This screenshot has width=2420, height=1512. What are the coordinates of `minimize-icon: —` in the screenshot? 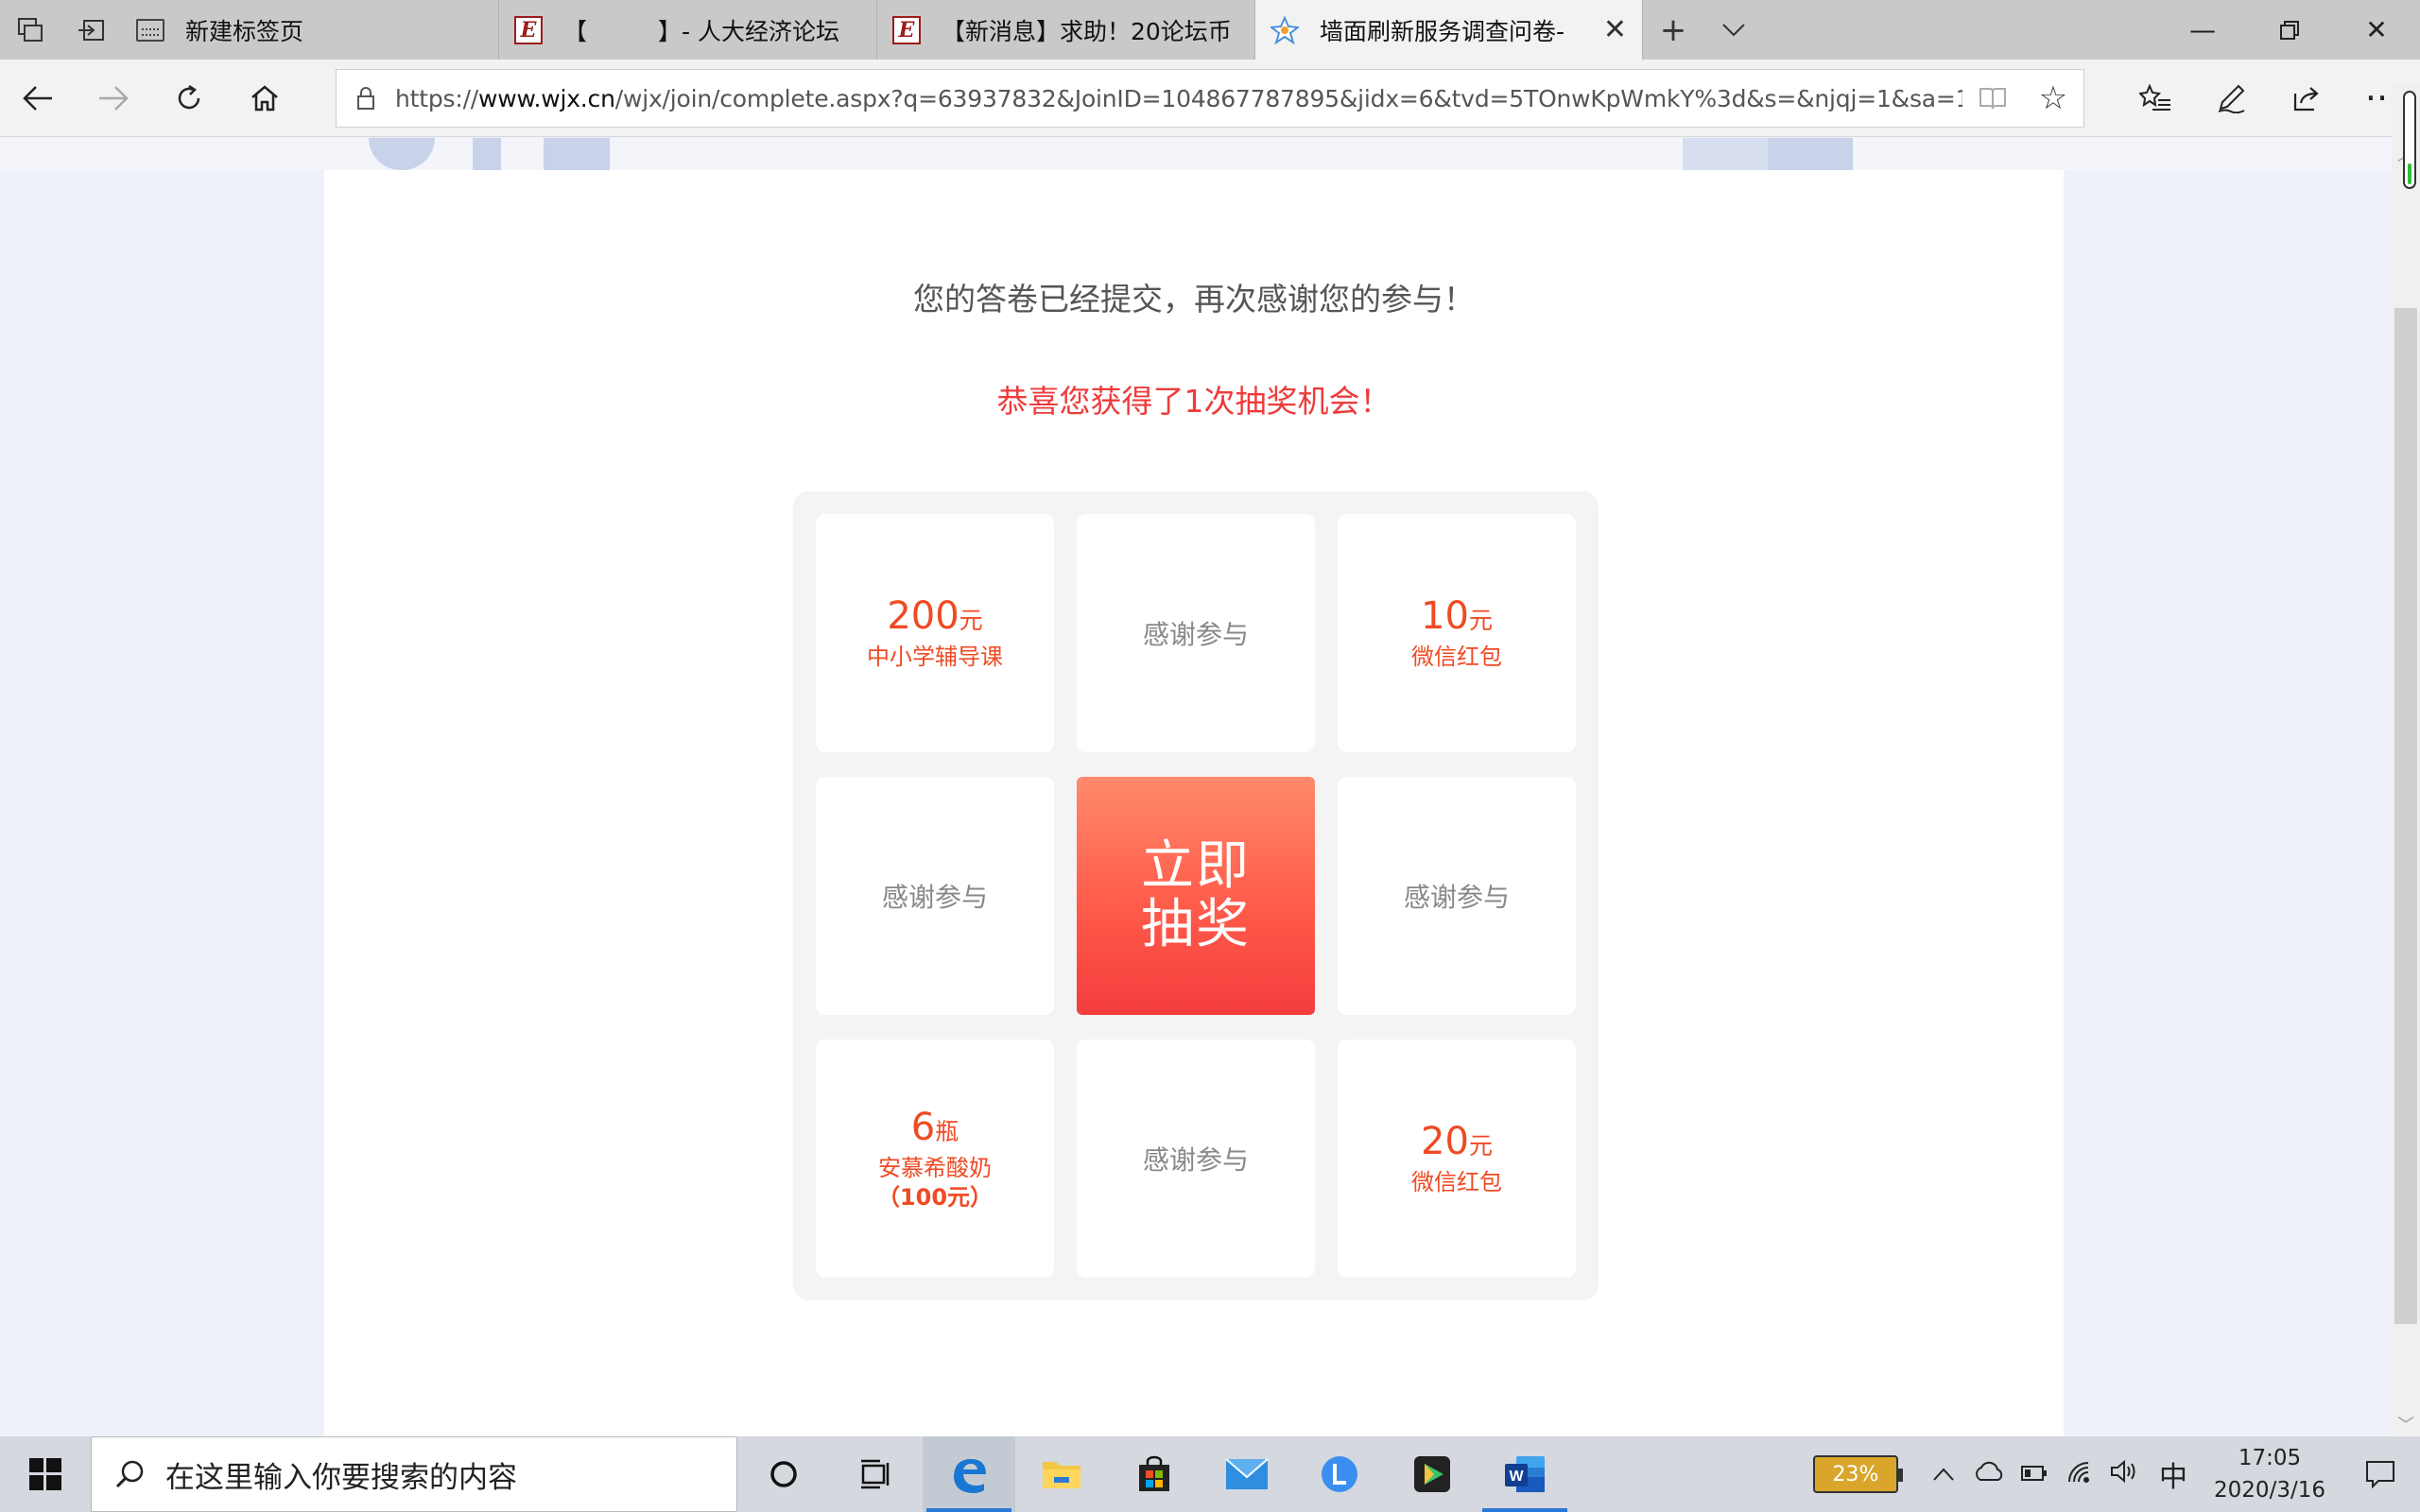 It's located at (2202, 29).